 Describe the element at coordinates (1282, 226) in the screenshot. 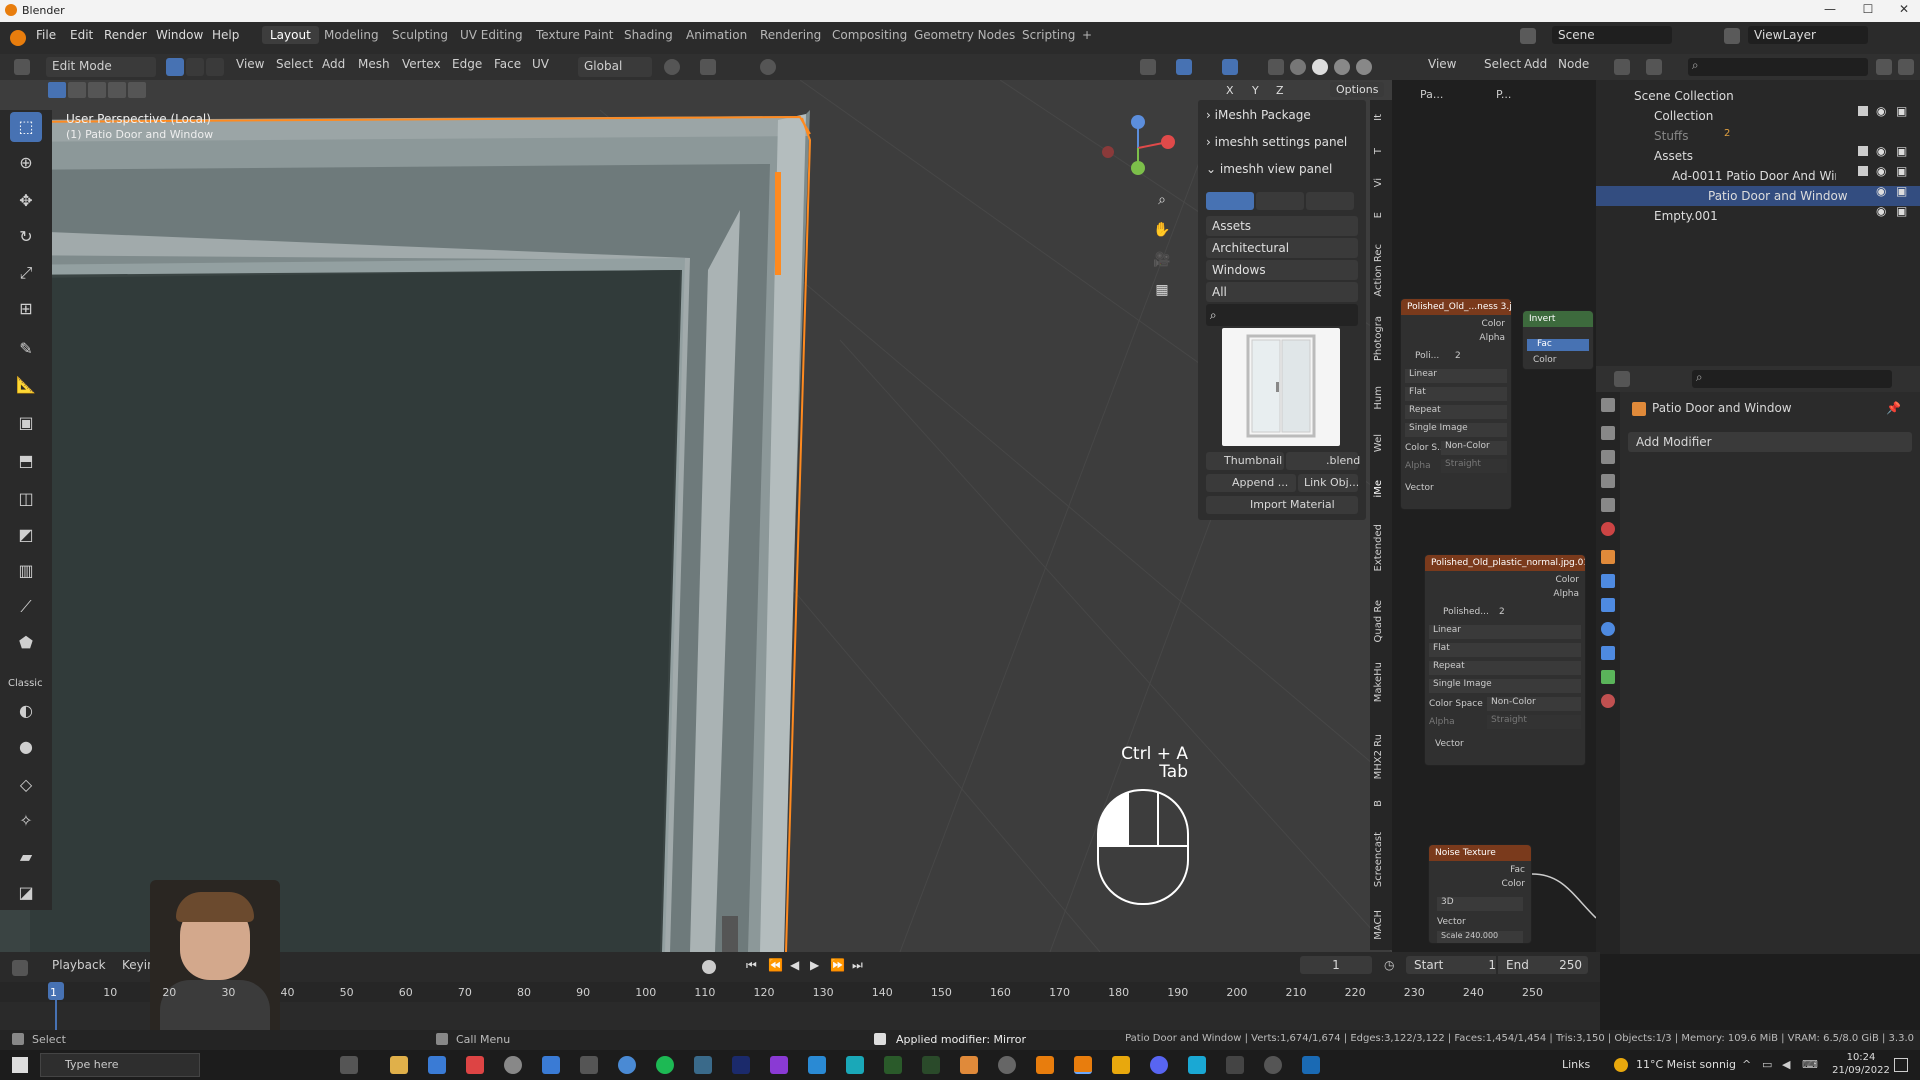

I see `category-dropdown-assets: Assets` at that location.